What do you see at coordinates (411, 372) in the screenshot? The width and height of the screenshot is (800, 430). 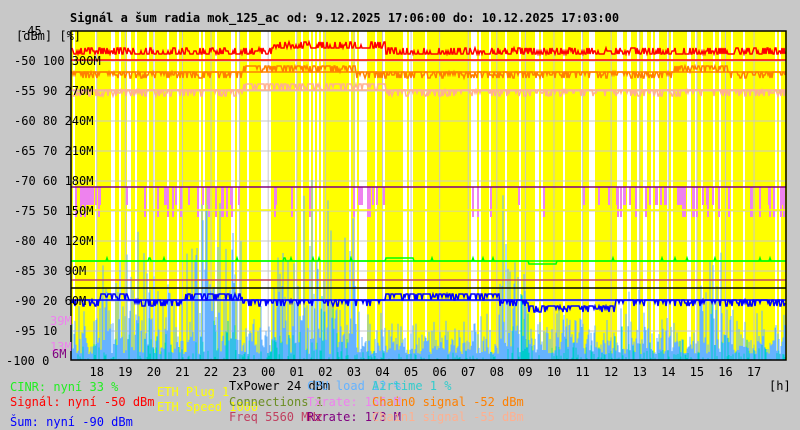 I see `x-tick-label: 05` at bounding box center [411, 372].